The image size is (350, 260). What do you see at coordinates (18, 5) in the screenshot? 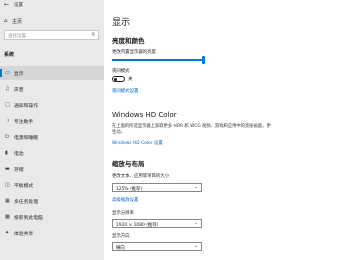
I see `window-title: 设置` at bounding box center [18, 5].